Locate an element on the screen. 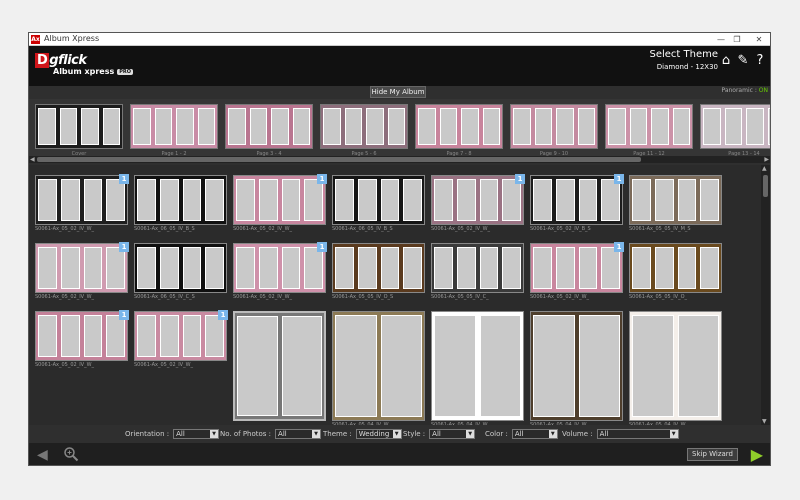 The height and width of the screenshot is (500, 800). album-spread: Page 13 - 14 is located at coordinates (735, 130).